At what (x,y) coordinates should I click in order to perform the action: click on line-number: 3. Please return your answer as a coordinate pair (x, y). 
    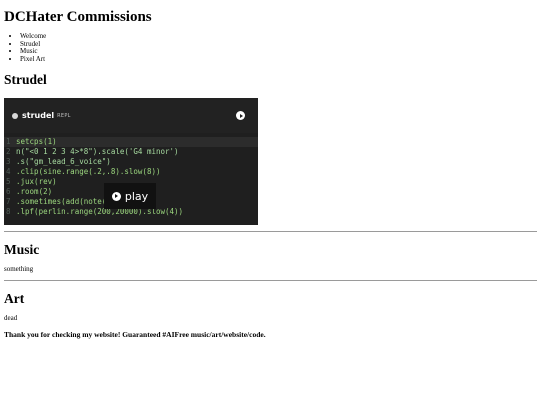
    Looking at the image, I should click on (8, 161).